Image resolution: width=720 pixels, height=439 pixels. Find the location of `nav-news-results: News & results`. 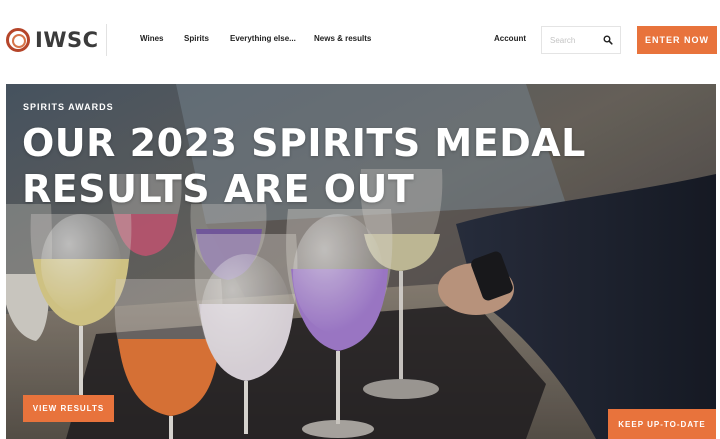

nav-news-results: News & results is located at coordinates (342, 38).